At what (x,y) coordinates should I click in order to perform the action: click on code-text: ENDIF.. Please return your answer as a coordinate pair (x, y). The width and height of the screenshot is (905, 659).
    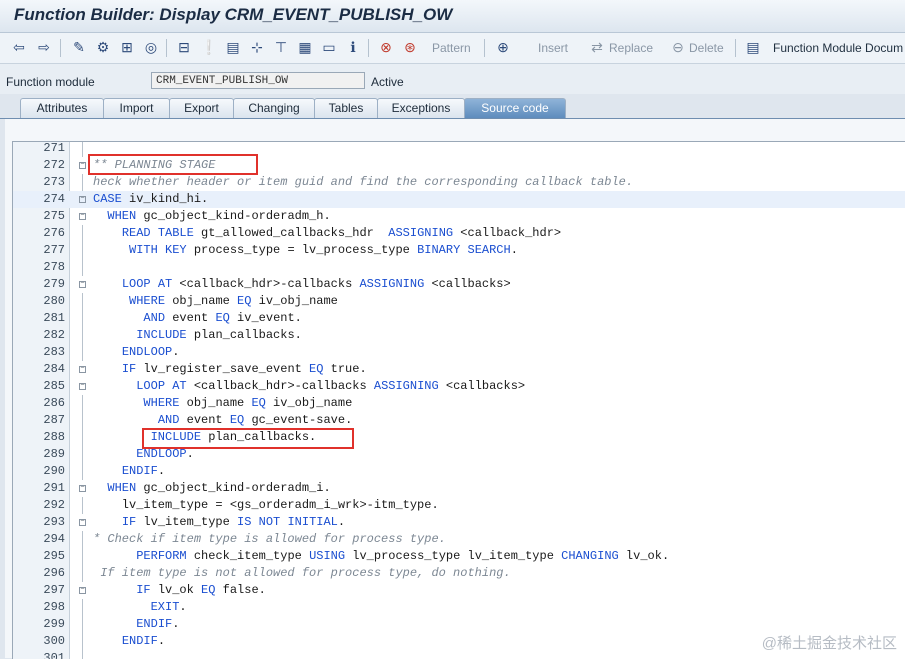
    Looking at the image, I should click on (143, 471).